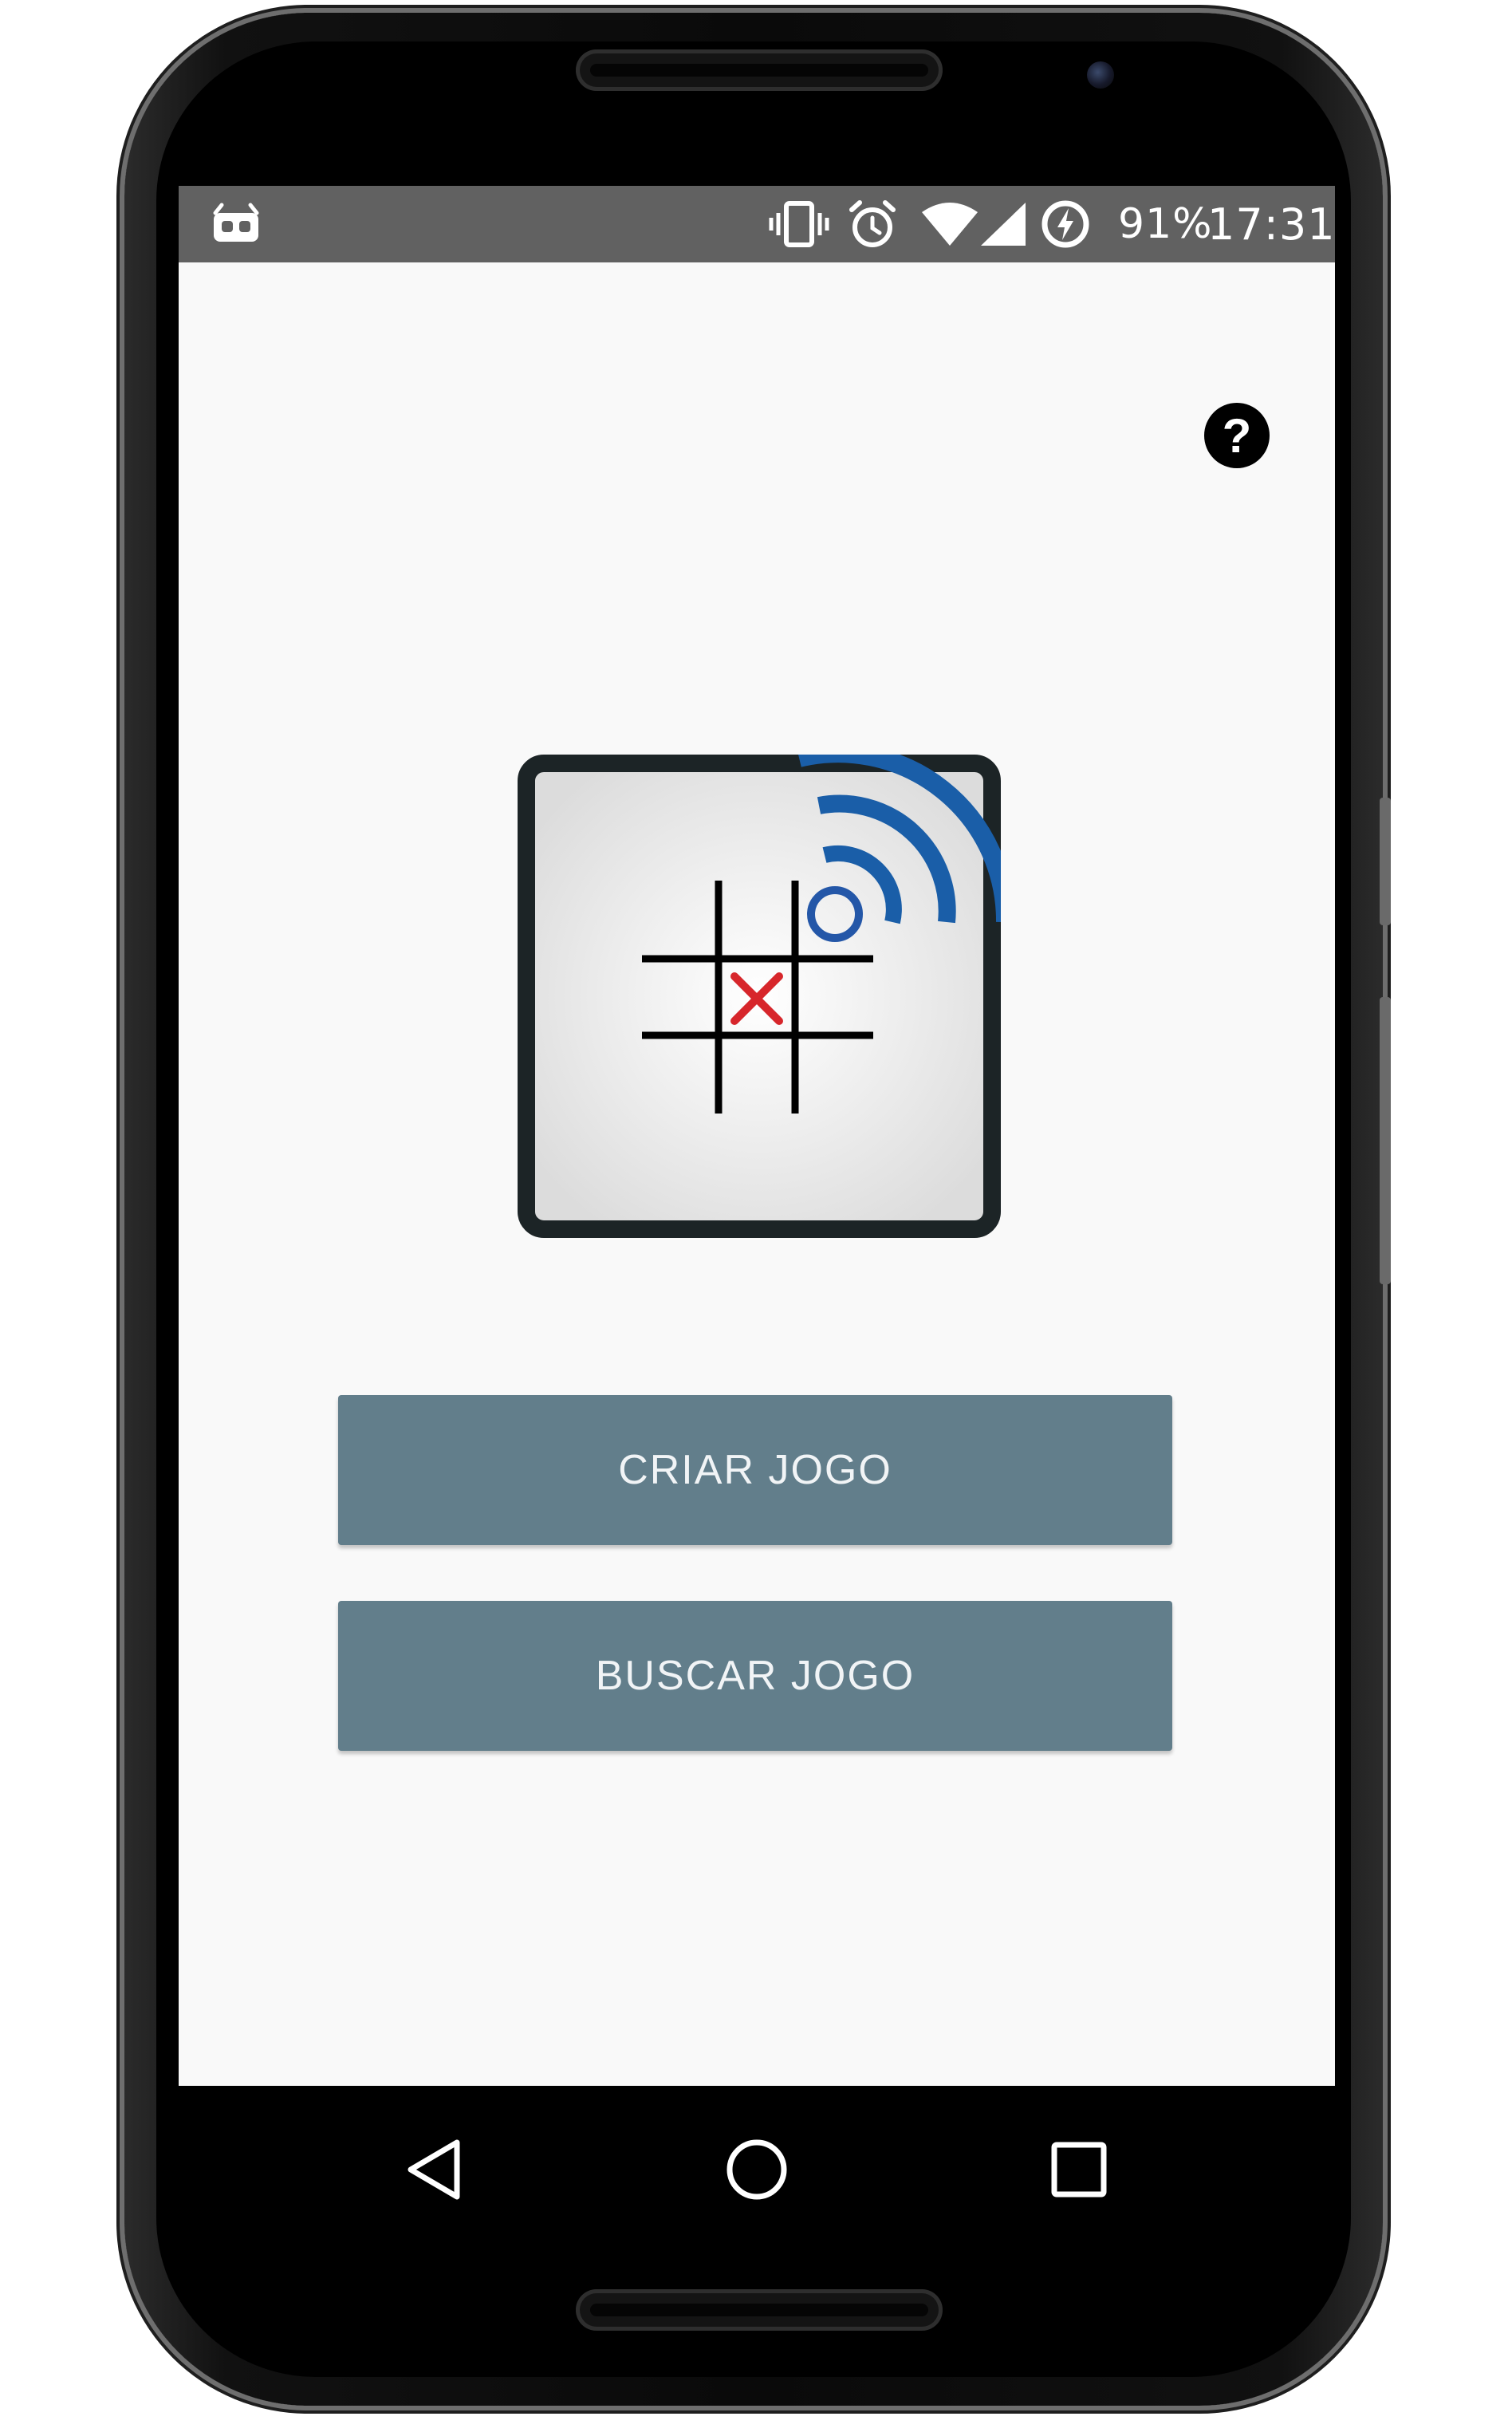 Image resolution: width=1512 pixels, height=2436 pixels. I want to click on back-icon, so click(434, 2170).